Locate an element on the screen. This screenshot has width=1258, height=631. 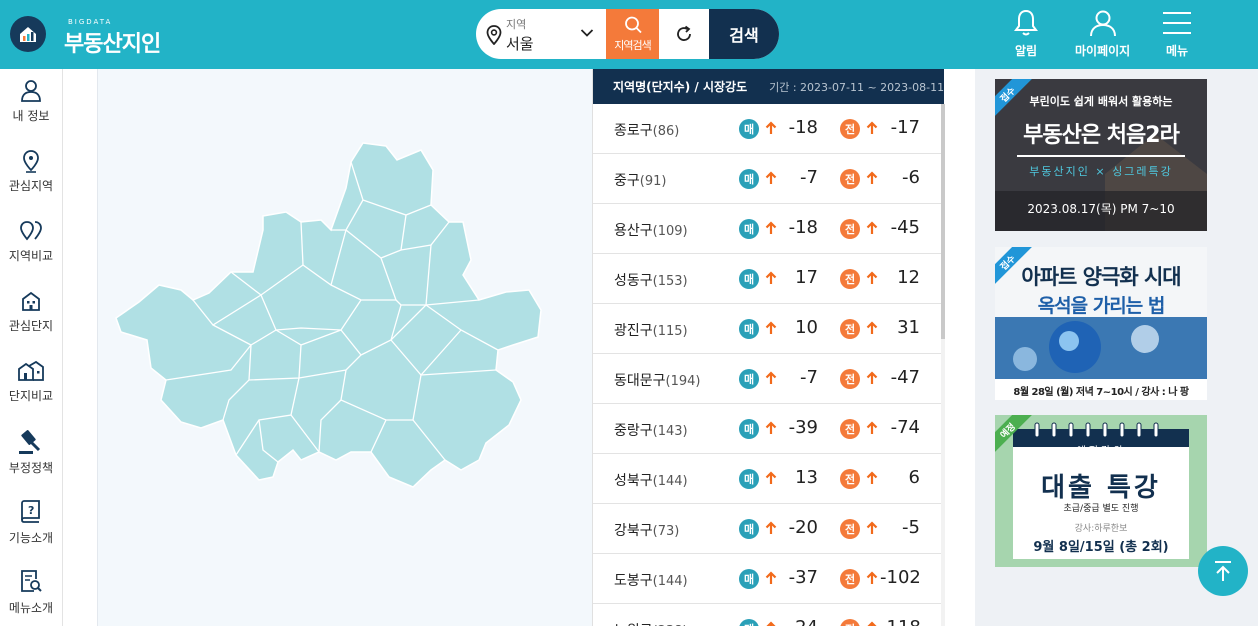
district-row: 용산구(109) 매 -18 전 -45 is located at coordinates (767, 229).